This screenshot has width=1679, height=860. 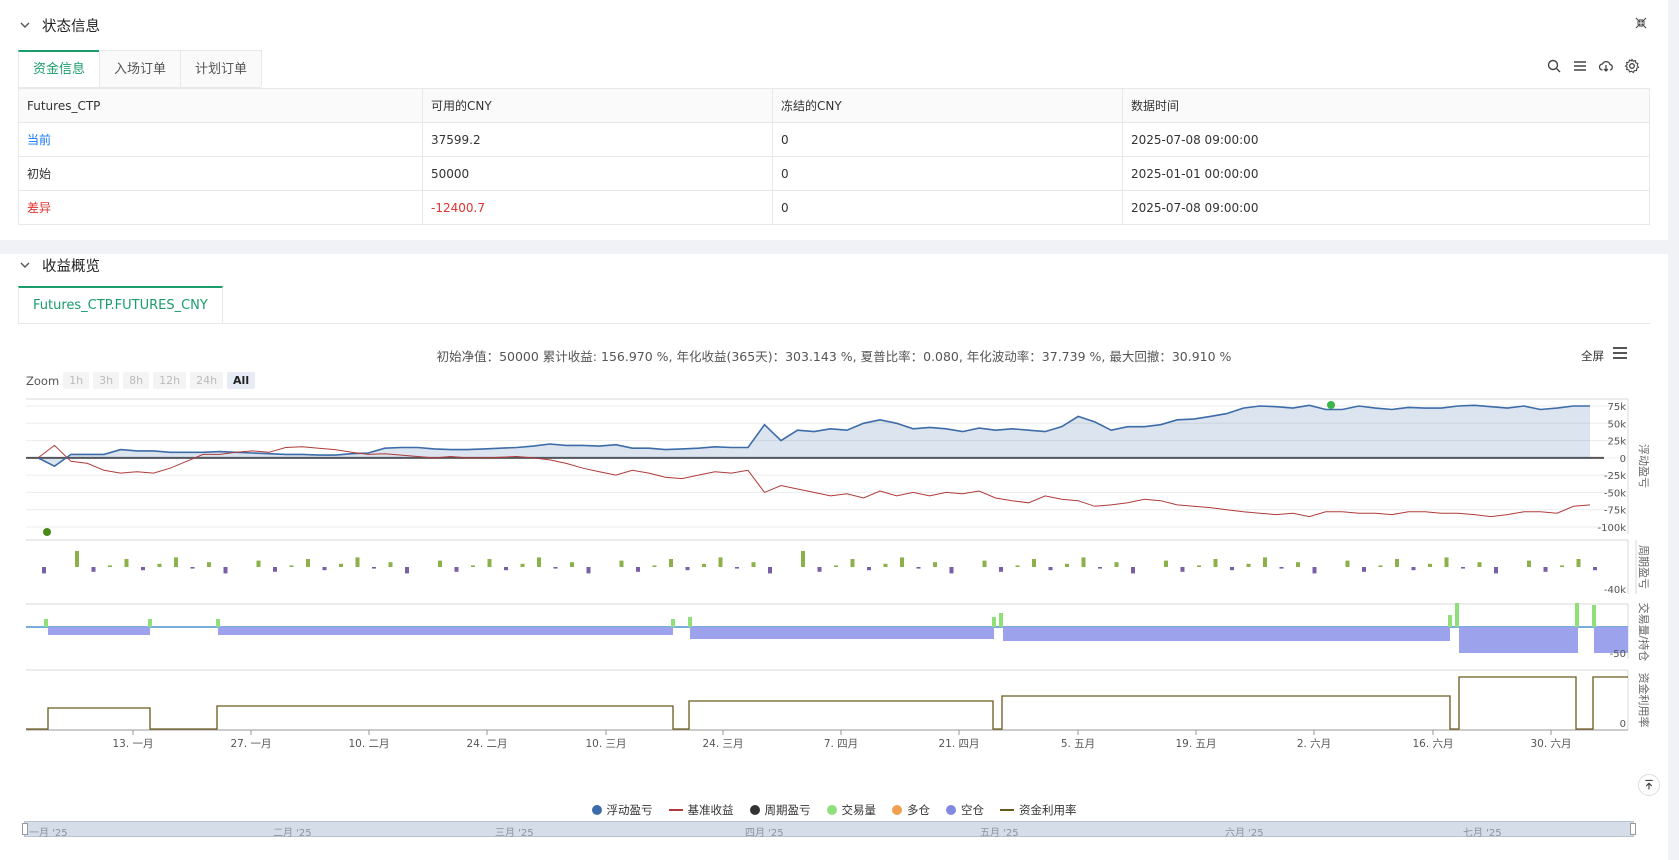 I want to click on cloud-download-icon, so click(x=1606, y=66).